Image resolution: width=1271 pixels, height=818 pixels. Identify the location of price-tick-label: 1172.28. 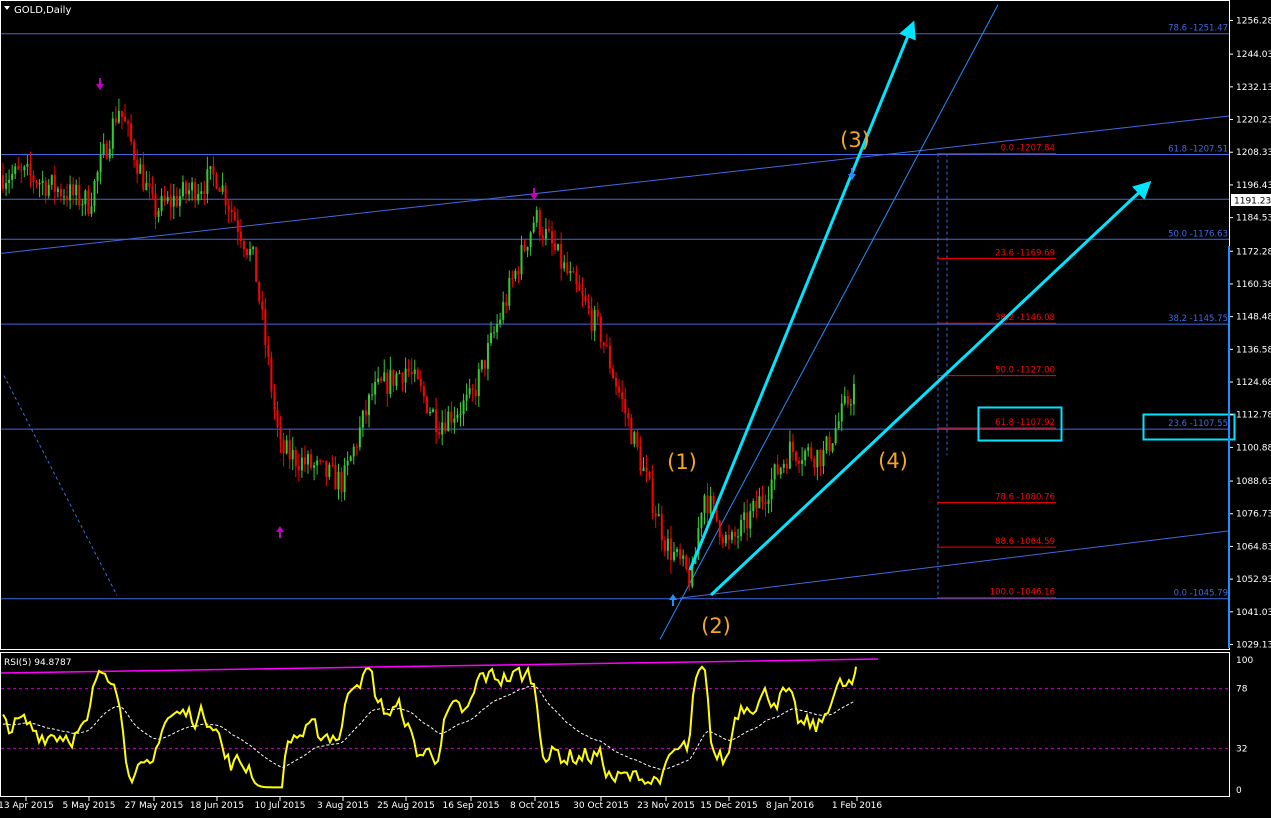
(1253, 252).